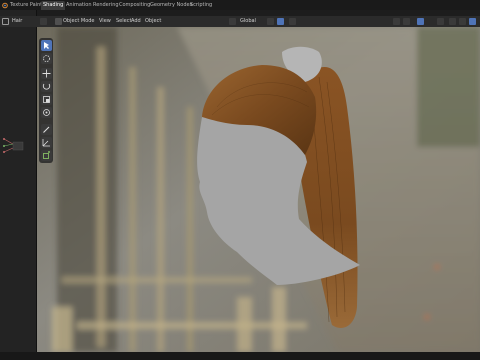  Describe the element at coordinates (270, 21) in the screenshot. I see `pivot-icon` at that location.